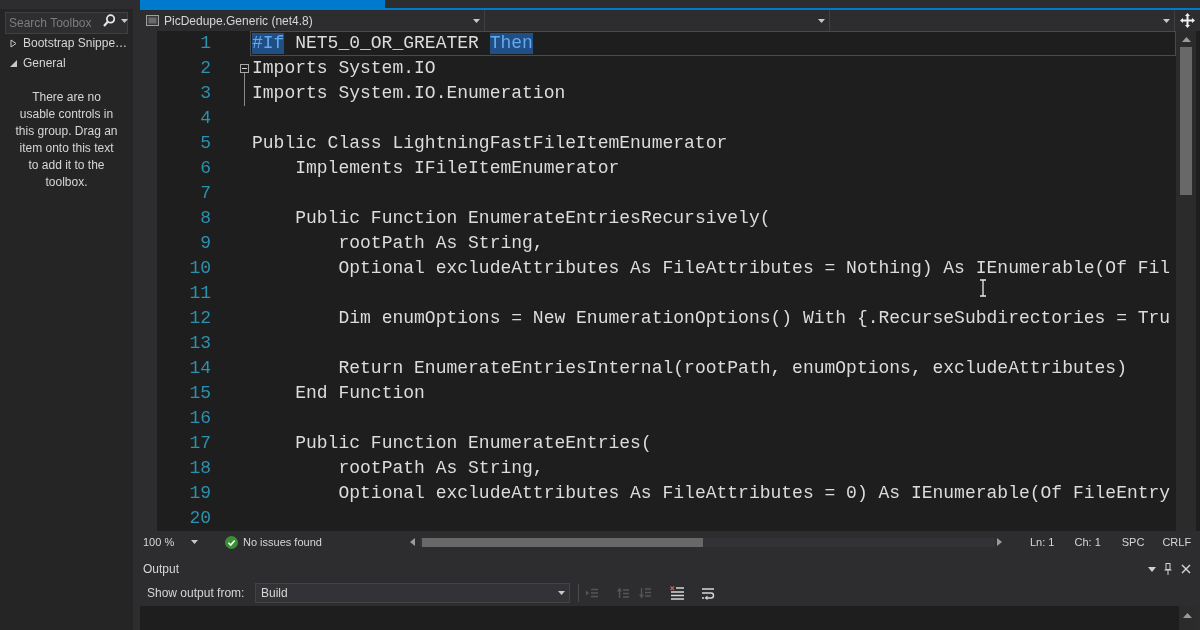  I want to click on code-line: Imports System.IO.Enumeration, so click(409, 93).